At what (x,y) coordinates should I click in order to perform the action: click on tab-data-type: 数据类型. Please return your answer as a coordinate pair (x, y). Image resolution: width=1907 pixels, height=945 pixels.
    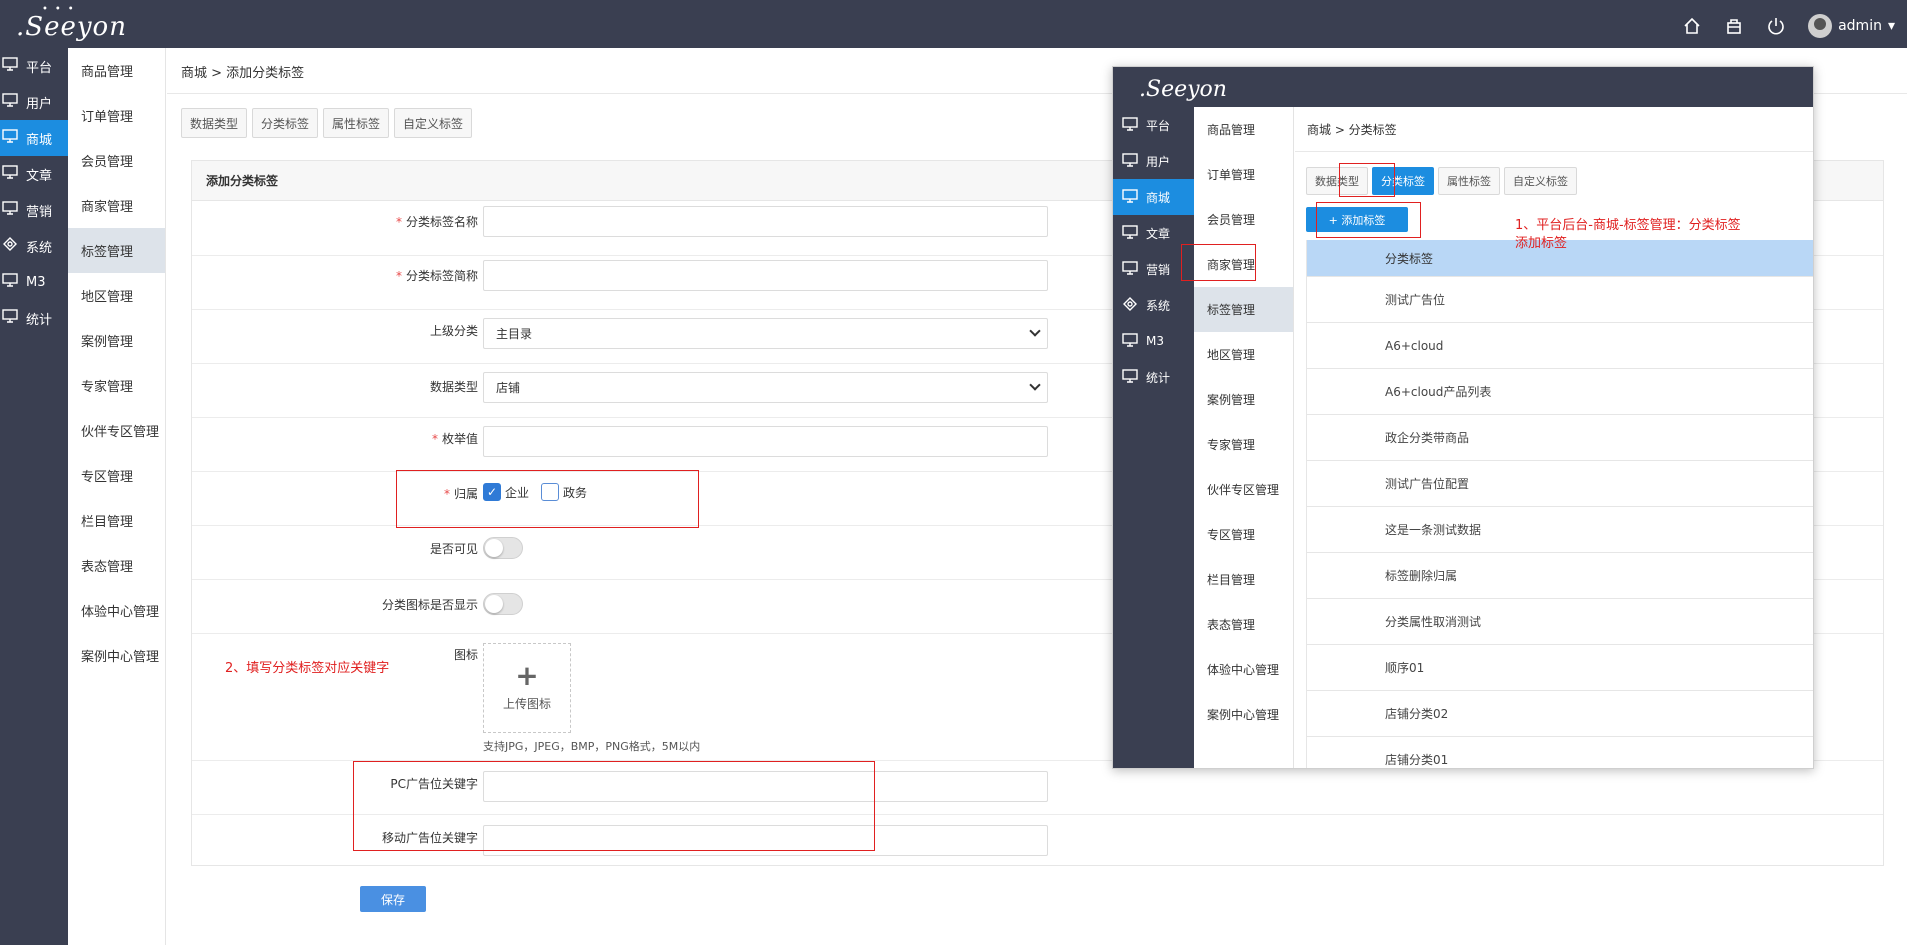
    Looking at the image, I should click on (214, 123).